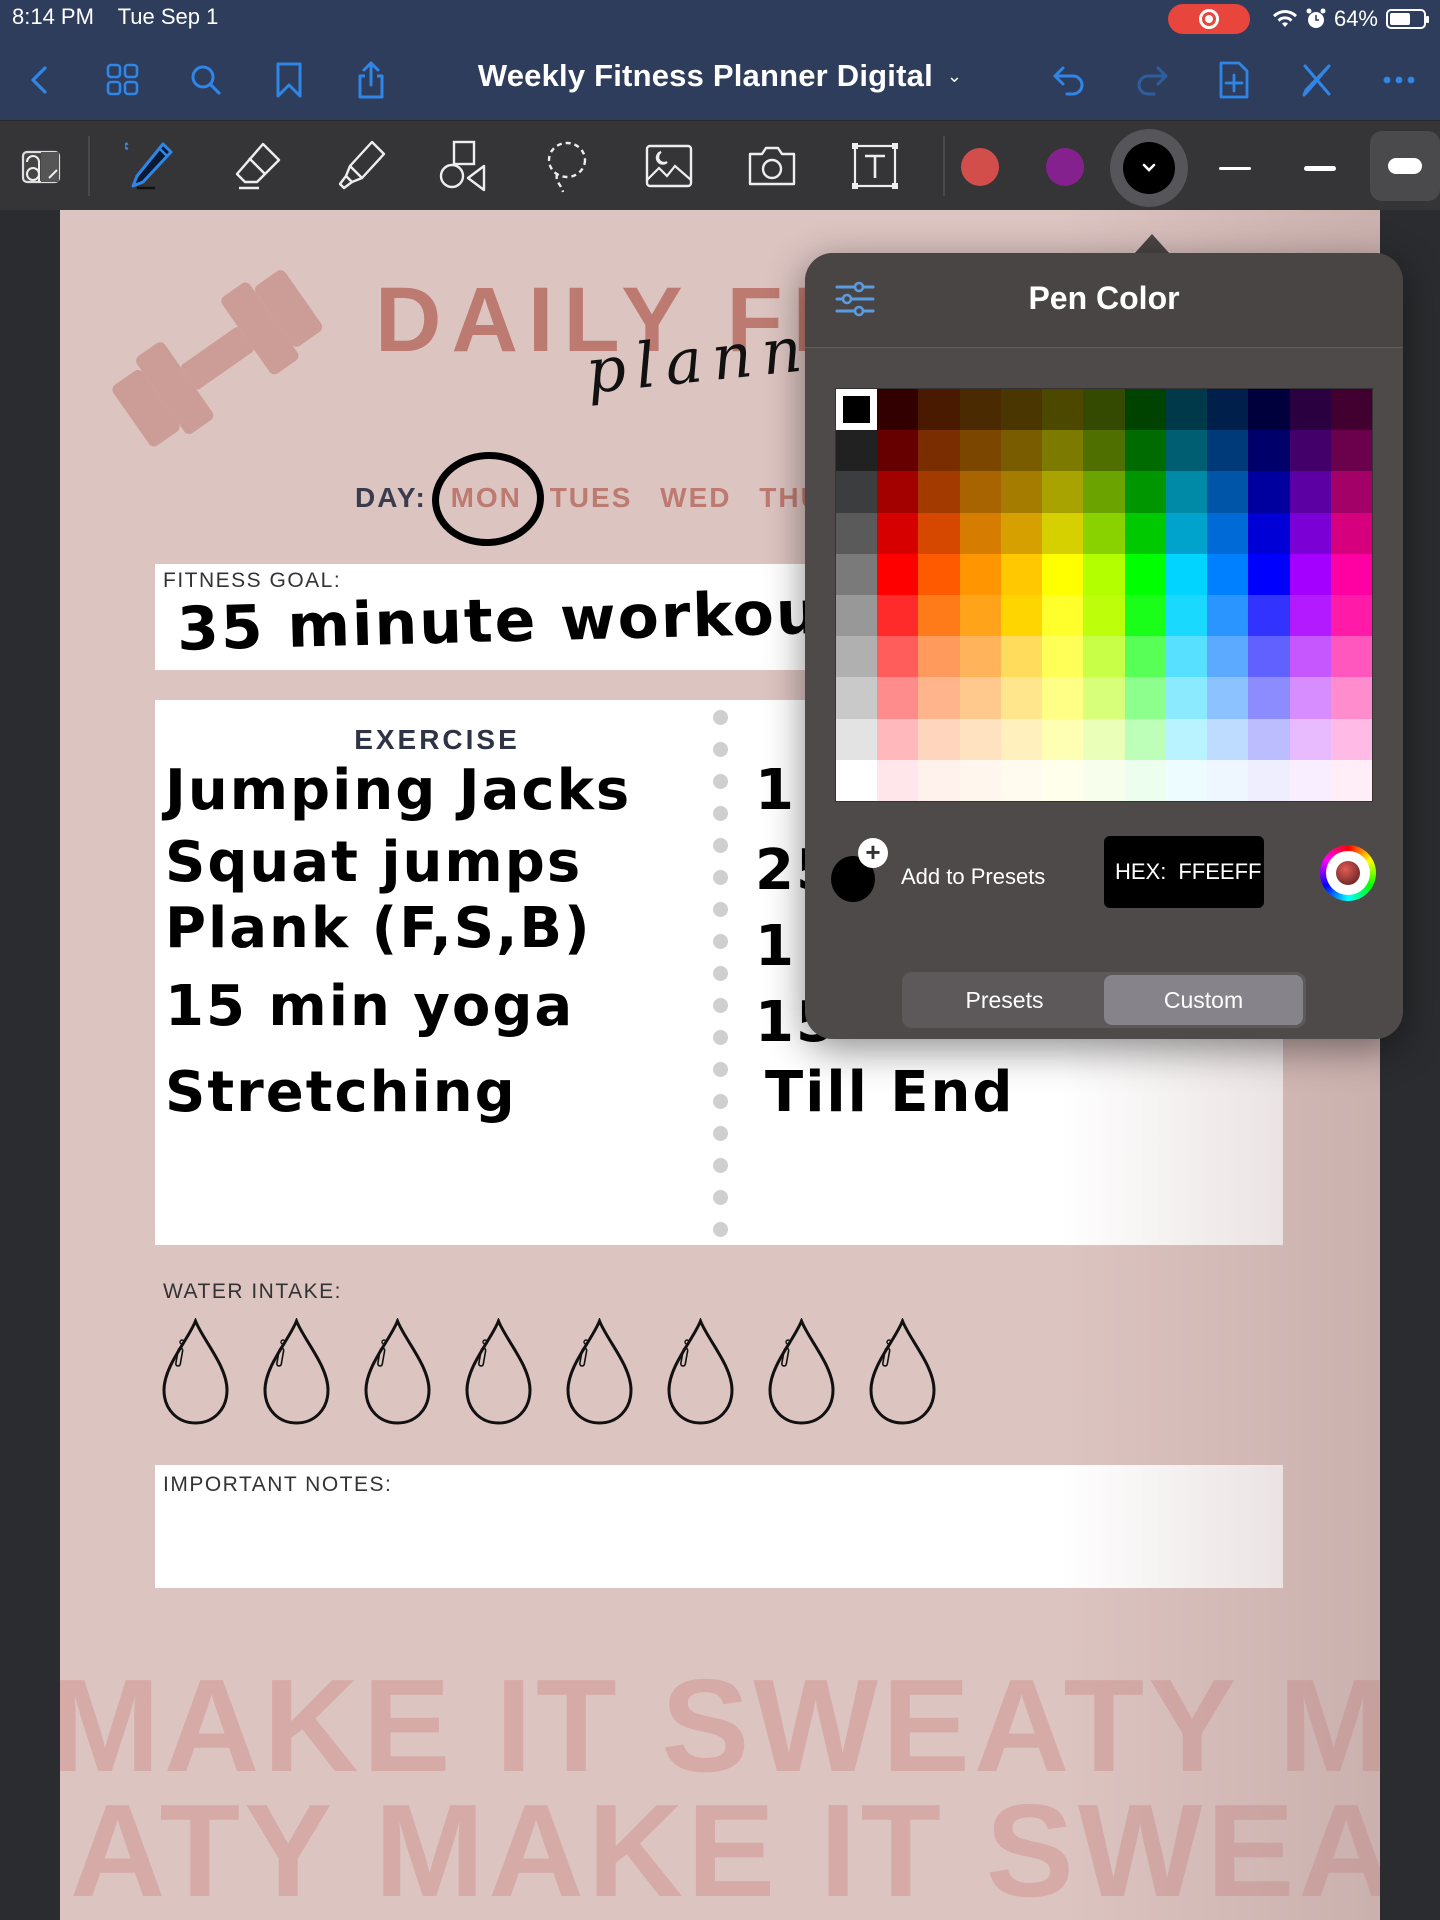 The width and height of the screenshot is (1440, 1920). What do you see at coordinates (1152, 80) in the screenshot?
I see `redo-button` at bounding box center [1152, 80].